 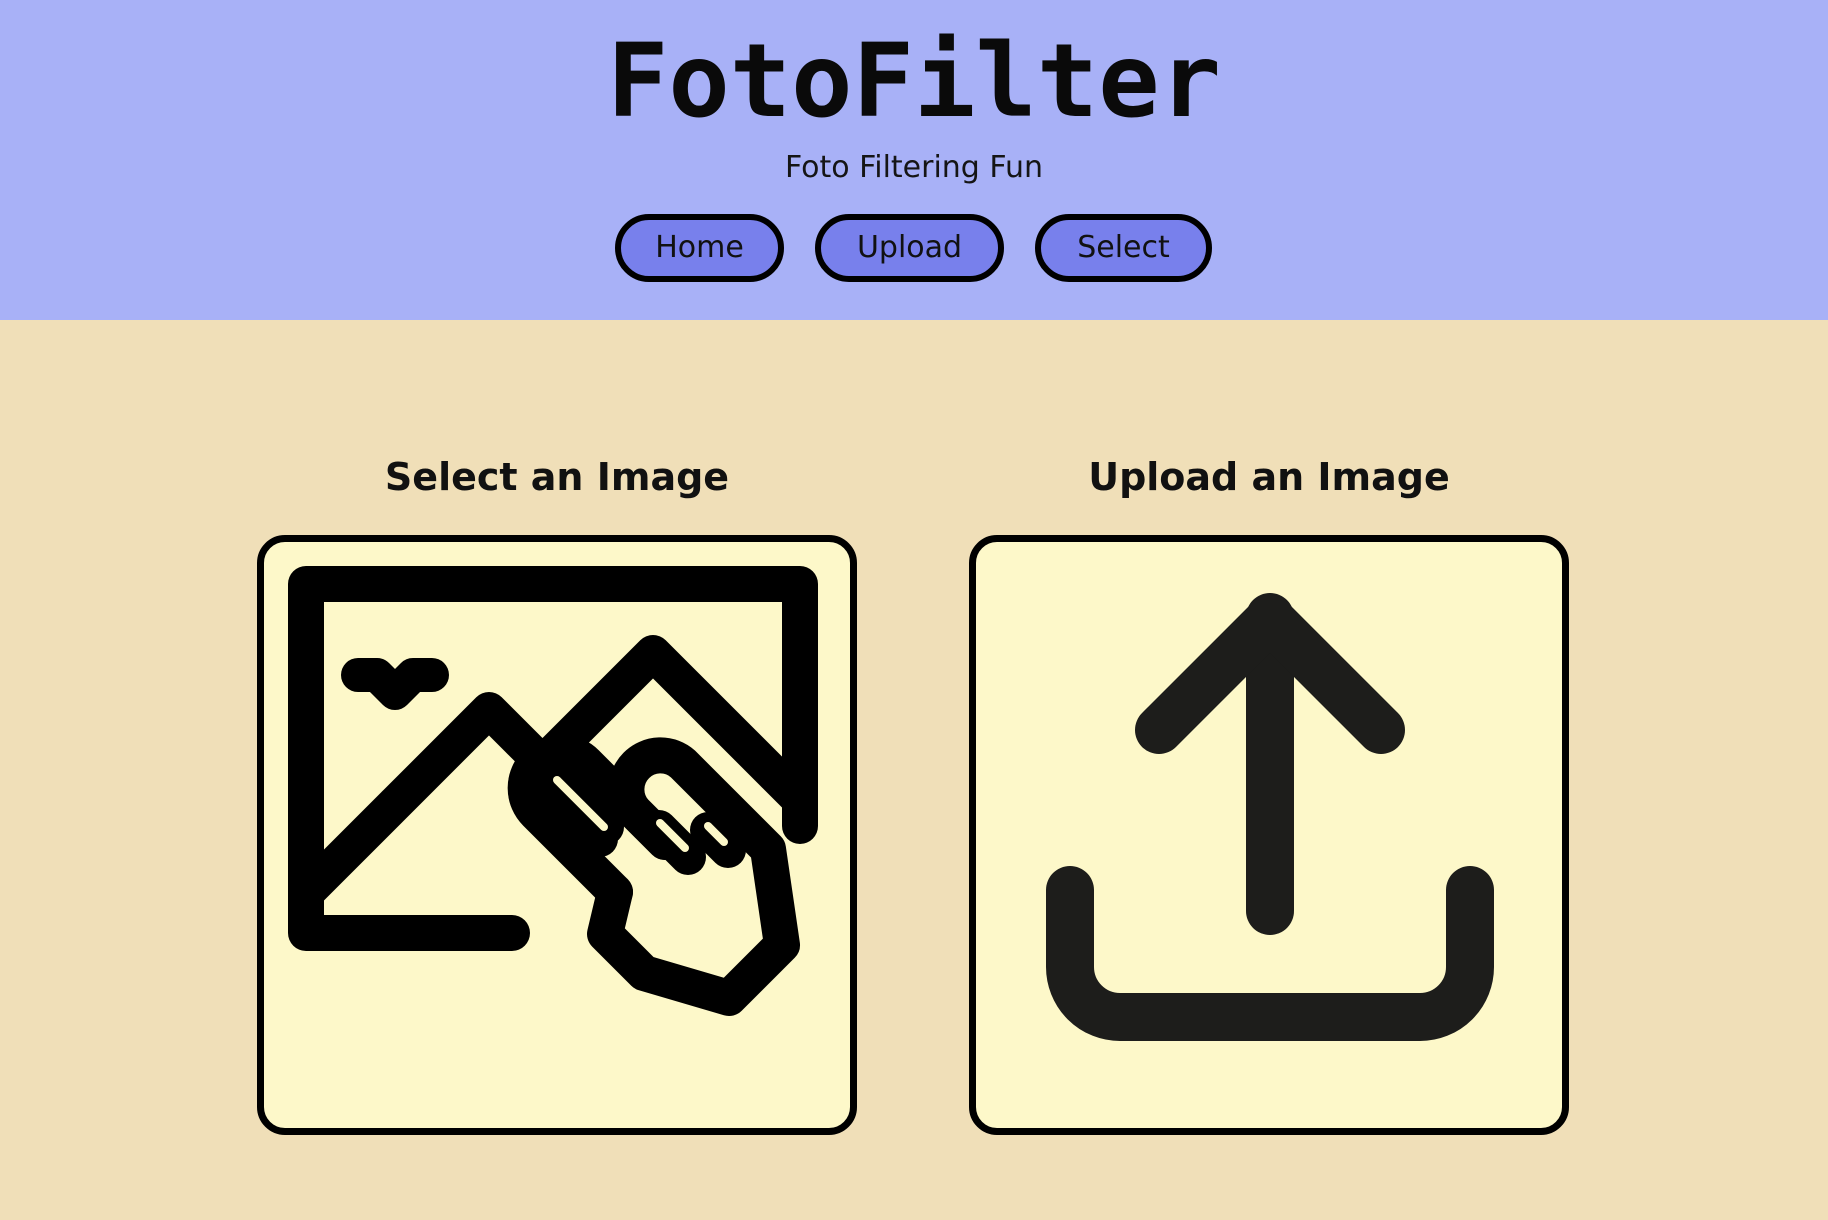 I want to click on app-title: FotoFilter, so click(x=914, y=81).